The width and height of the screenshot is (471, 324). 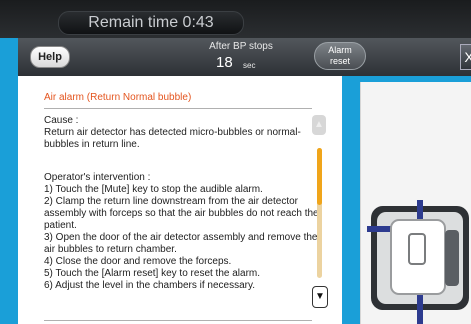 What do you see at coordinates (465, 57) in the screenshot?
I see `close-button: X` at bounding box center [465, 57].